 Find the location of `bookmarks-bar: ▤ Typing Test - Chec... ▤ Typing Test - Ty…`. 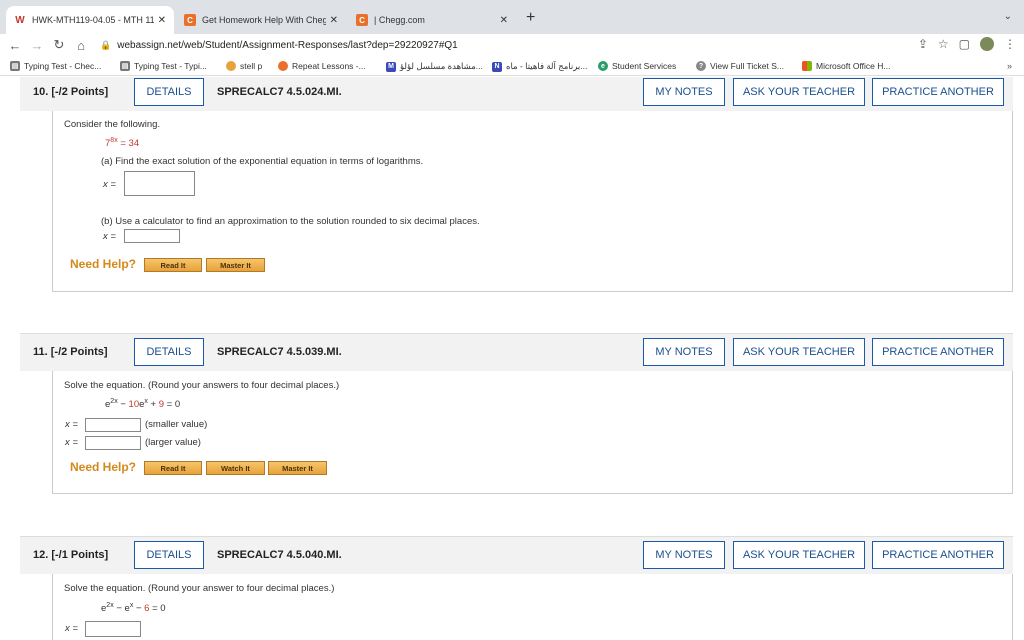

bookmarks-bar: ▤ Typing Test - Chec... ▤ Typing Test - Ty… is located at coordinates (512, 67).